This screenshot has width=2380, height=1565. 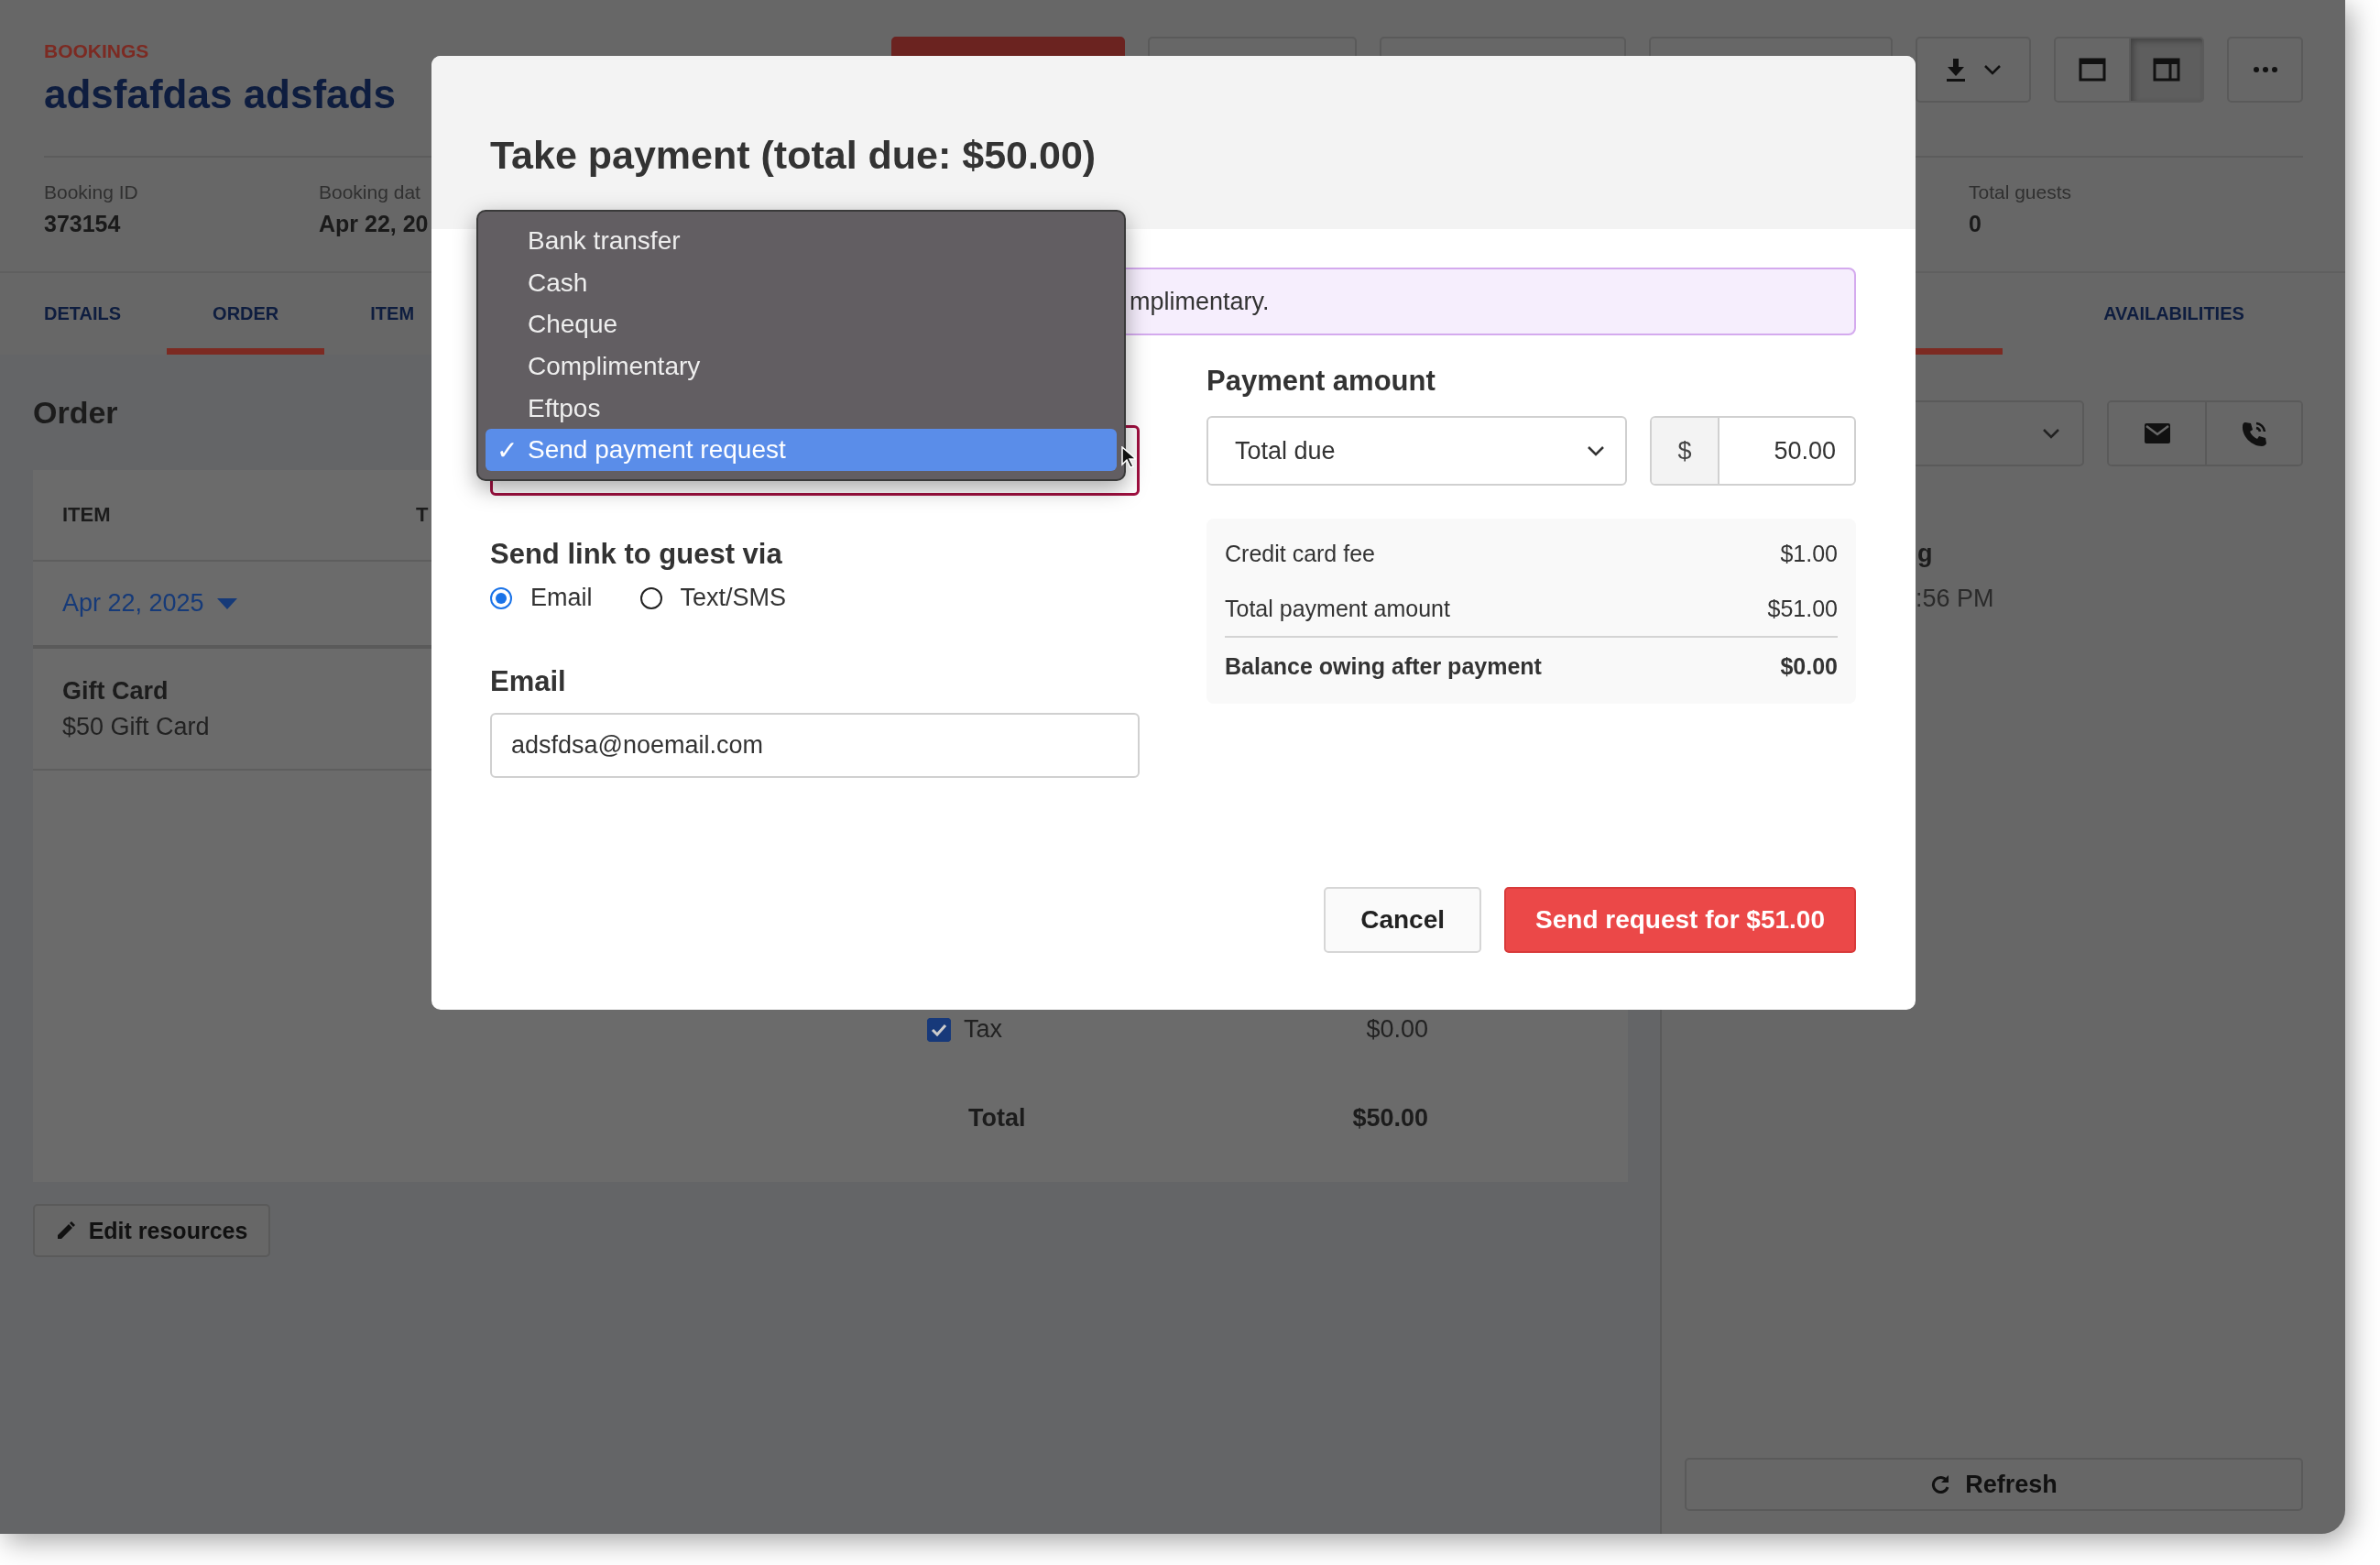 What do you see at coordinates (1390, 1119) in the screenshot?
I see `total-amount: $50.00` at bounding box center [1390, 1119].